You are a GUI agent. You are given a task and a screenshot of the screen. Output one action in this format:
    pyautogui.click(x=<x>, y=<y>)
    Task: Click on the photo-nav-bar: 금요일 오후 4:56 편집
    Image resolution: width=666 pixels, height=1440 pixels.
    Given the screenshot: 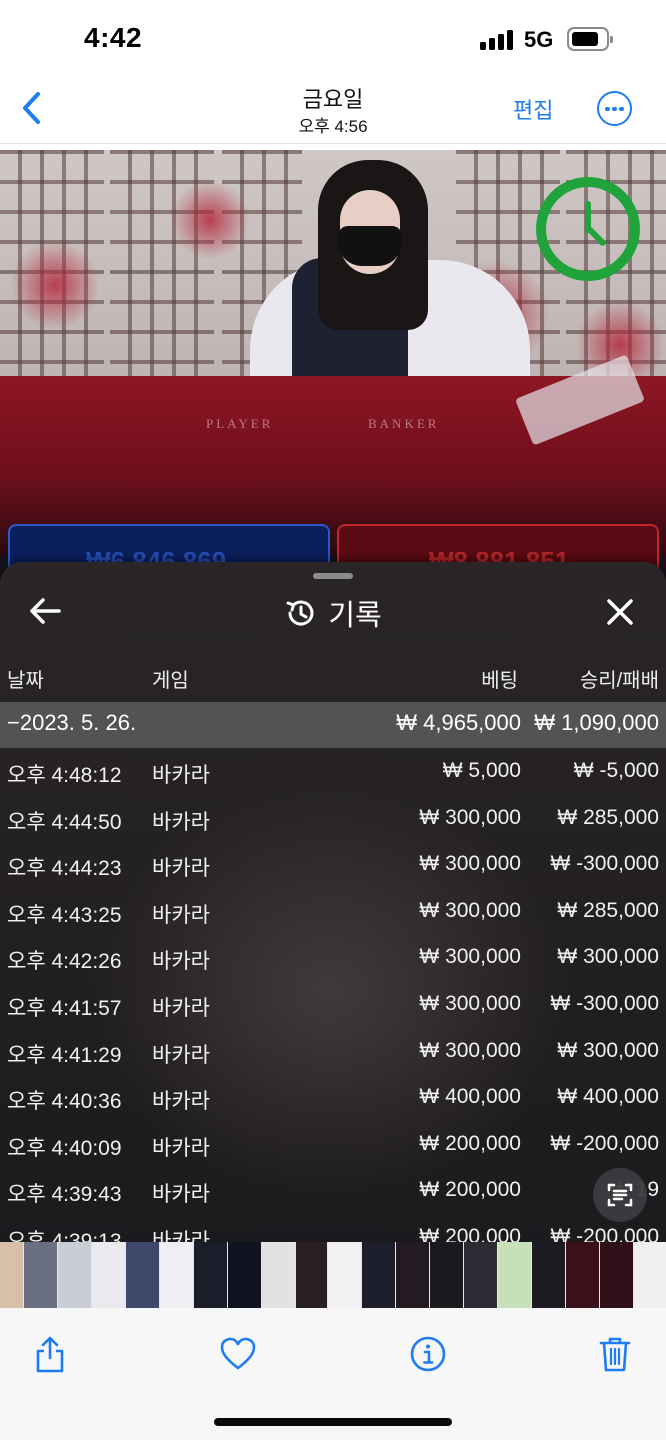 What is the action you would take?
    pyautogui.click(x=333, y=112)
    